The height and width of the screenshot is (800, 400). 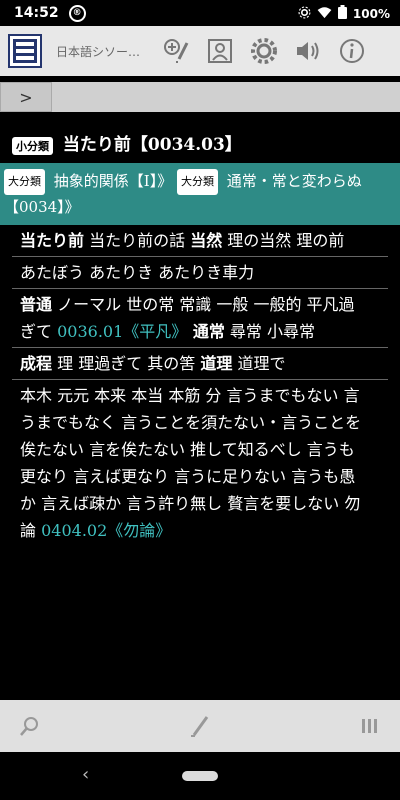 What do you see at coordinates (200, 13) in the screenshot?
I see `status-bar: 14:52 ® 100%` at bounding box center [200, 13].